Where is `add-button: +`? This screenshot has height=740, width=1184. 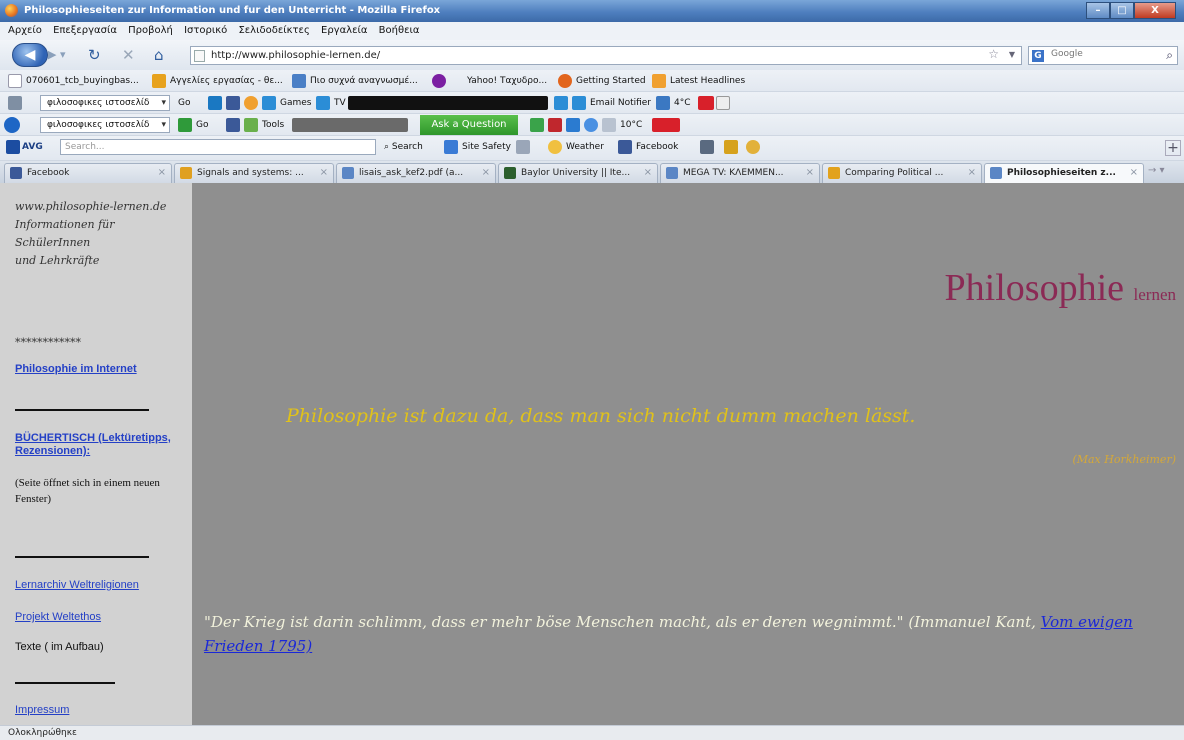 add-button: + is located at coordinates (1173, 148).